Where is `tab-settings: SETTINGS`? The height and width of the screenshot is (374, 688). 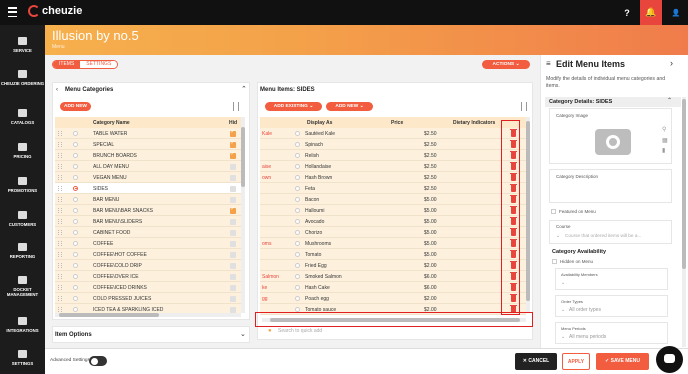 tab-settings: SETTINGS is located at coordinates (99, 64).